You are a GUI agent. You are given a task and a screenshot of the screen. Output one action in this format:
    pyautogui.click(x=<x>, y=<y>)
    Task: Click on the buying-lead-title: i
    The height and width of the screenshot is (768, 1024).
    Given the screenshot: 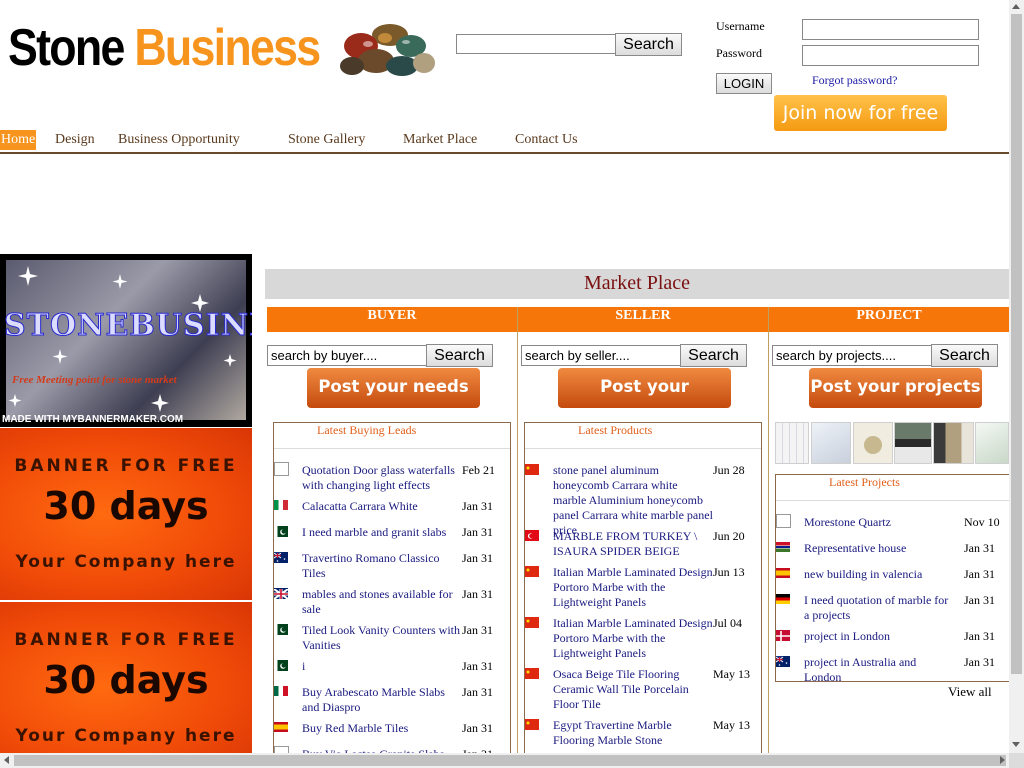 What is the action you would take?
    pyautogui.click(x=381, y=666)
    